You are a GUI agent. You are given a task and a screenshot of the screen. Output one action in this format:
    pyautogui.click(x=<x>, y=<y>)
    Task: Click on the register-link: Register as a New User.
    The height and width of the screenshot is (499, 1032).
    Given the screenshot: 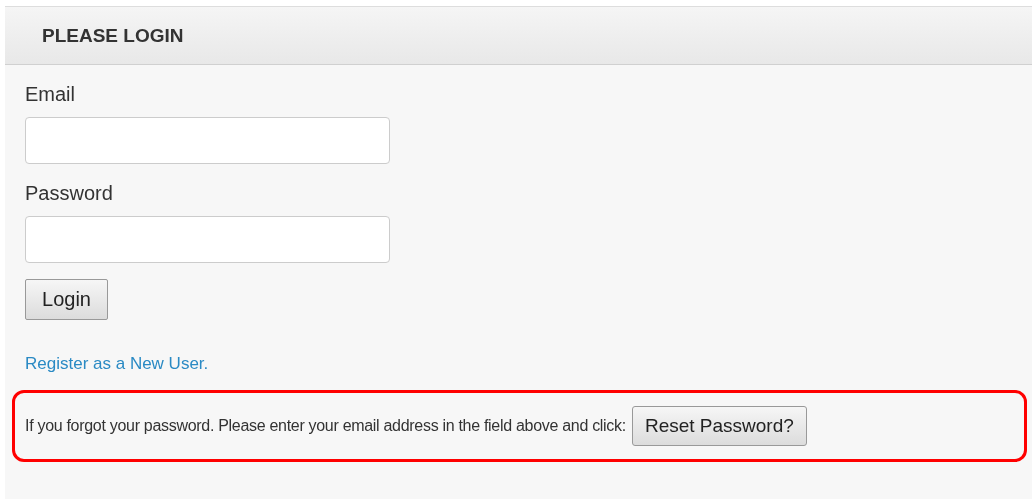 What is the action you would take?
    pyautogui.click(x=117, y=364)
    